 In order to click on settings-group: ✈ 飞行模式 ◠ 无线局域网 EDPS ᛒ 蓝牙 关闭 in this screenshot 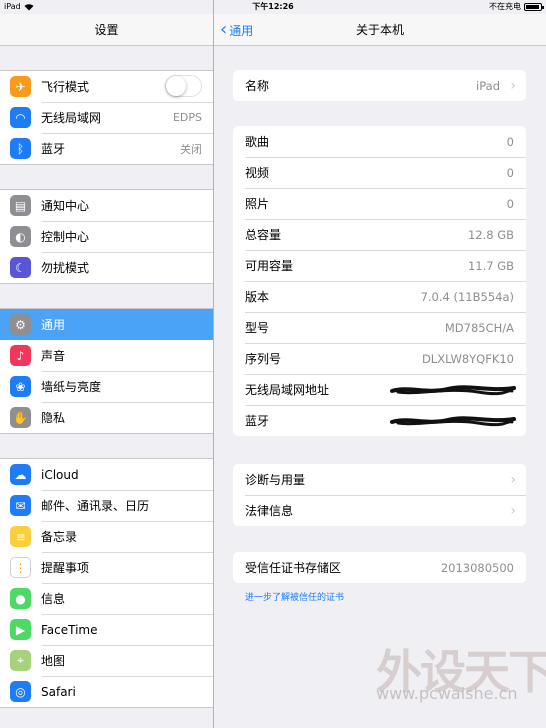, I will do `click(106, 117)`.